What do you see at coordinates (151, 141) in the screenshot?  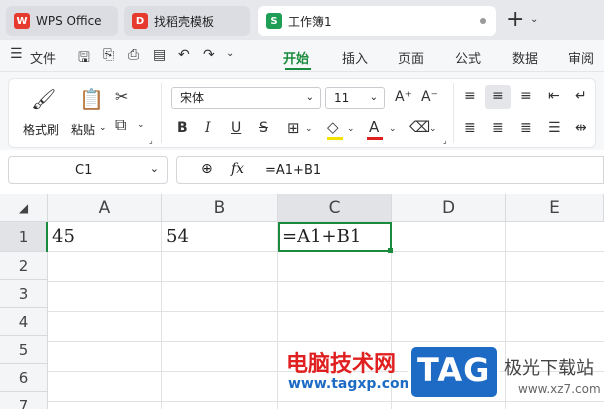 I see `clipboard-dialog-launcher-icon: ⌟` at bounding box center [151, 141].